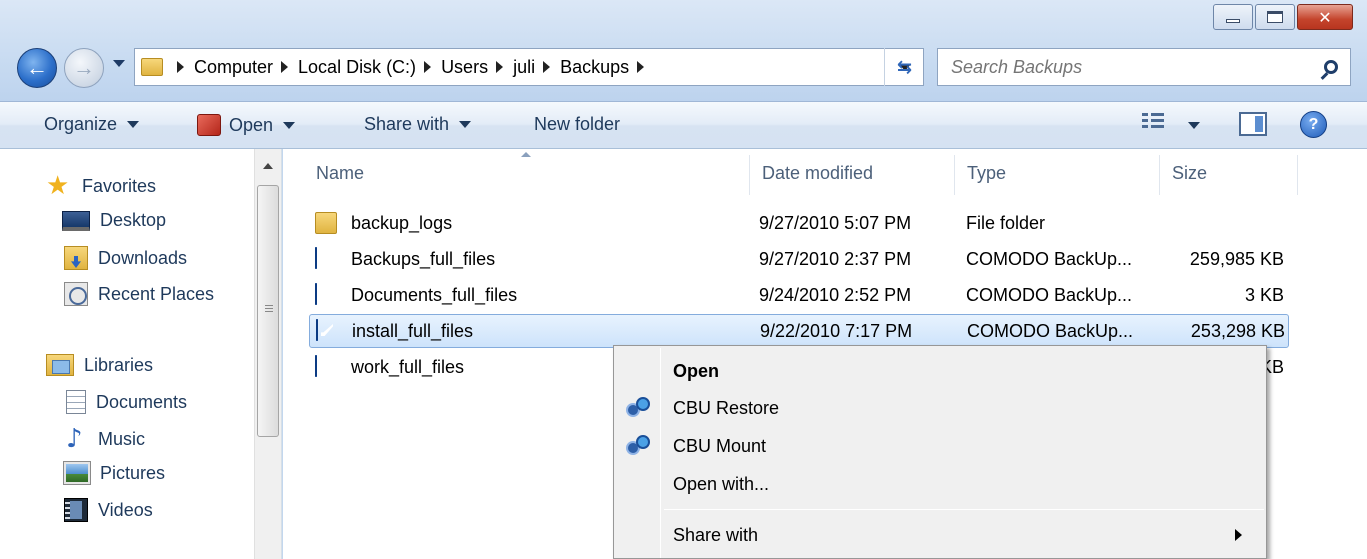 This screenshot has width=1367, height=559. I want to click on scrollbar-thumb, so click(268, 311).